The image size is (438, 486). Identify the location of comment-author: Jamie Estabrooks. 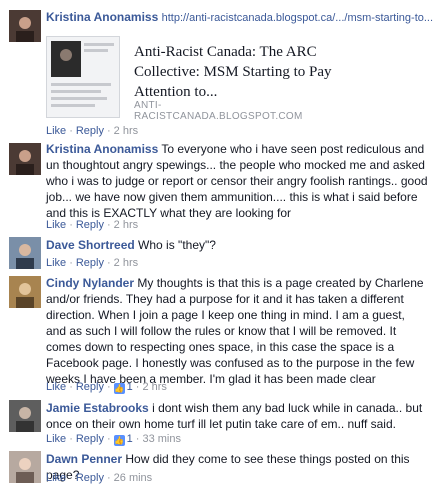
(97, 408).